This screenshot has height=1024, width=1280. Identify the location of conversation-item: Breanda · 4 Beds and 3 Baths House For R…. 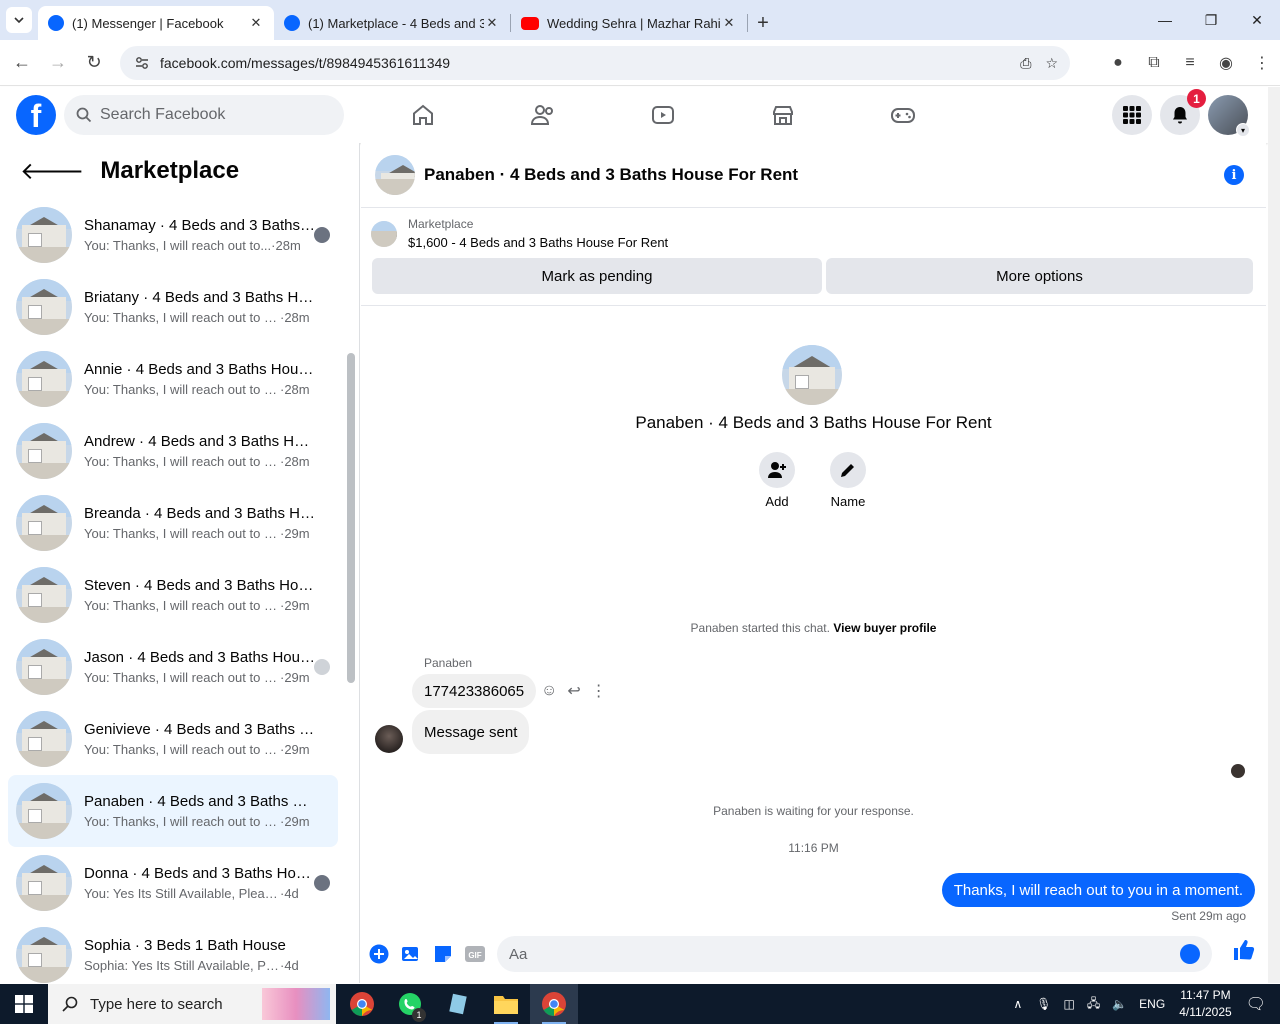
(173, 523).